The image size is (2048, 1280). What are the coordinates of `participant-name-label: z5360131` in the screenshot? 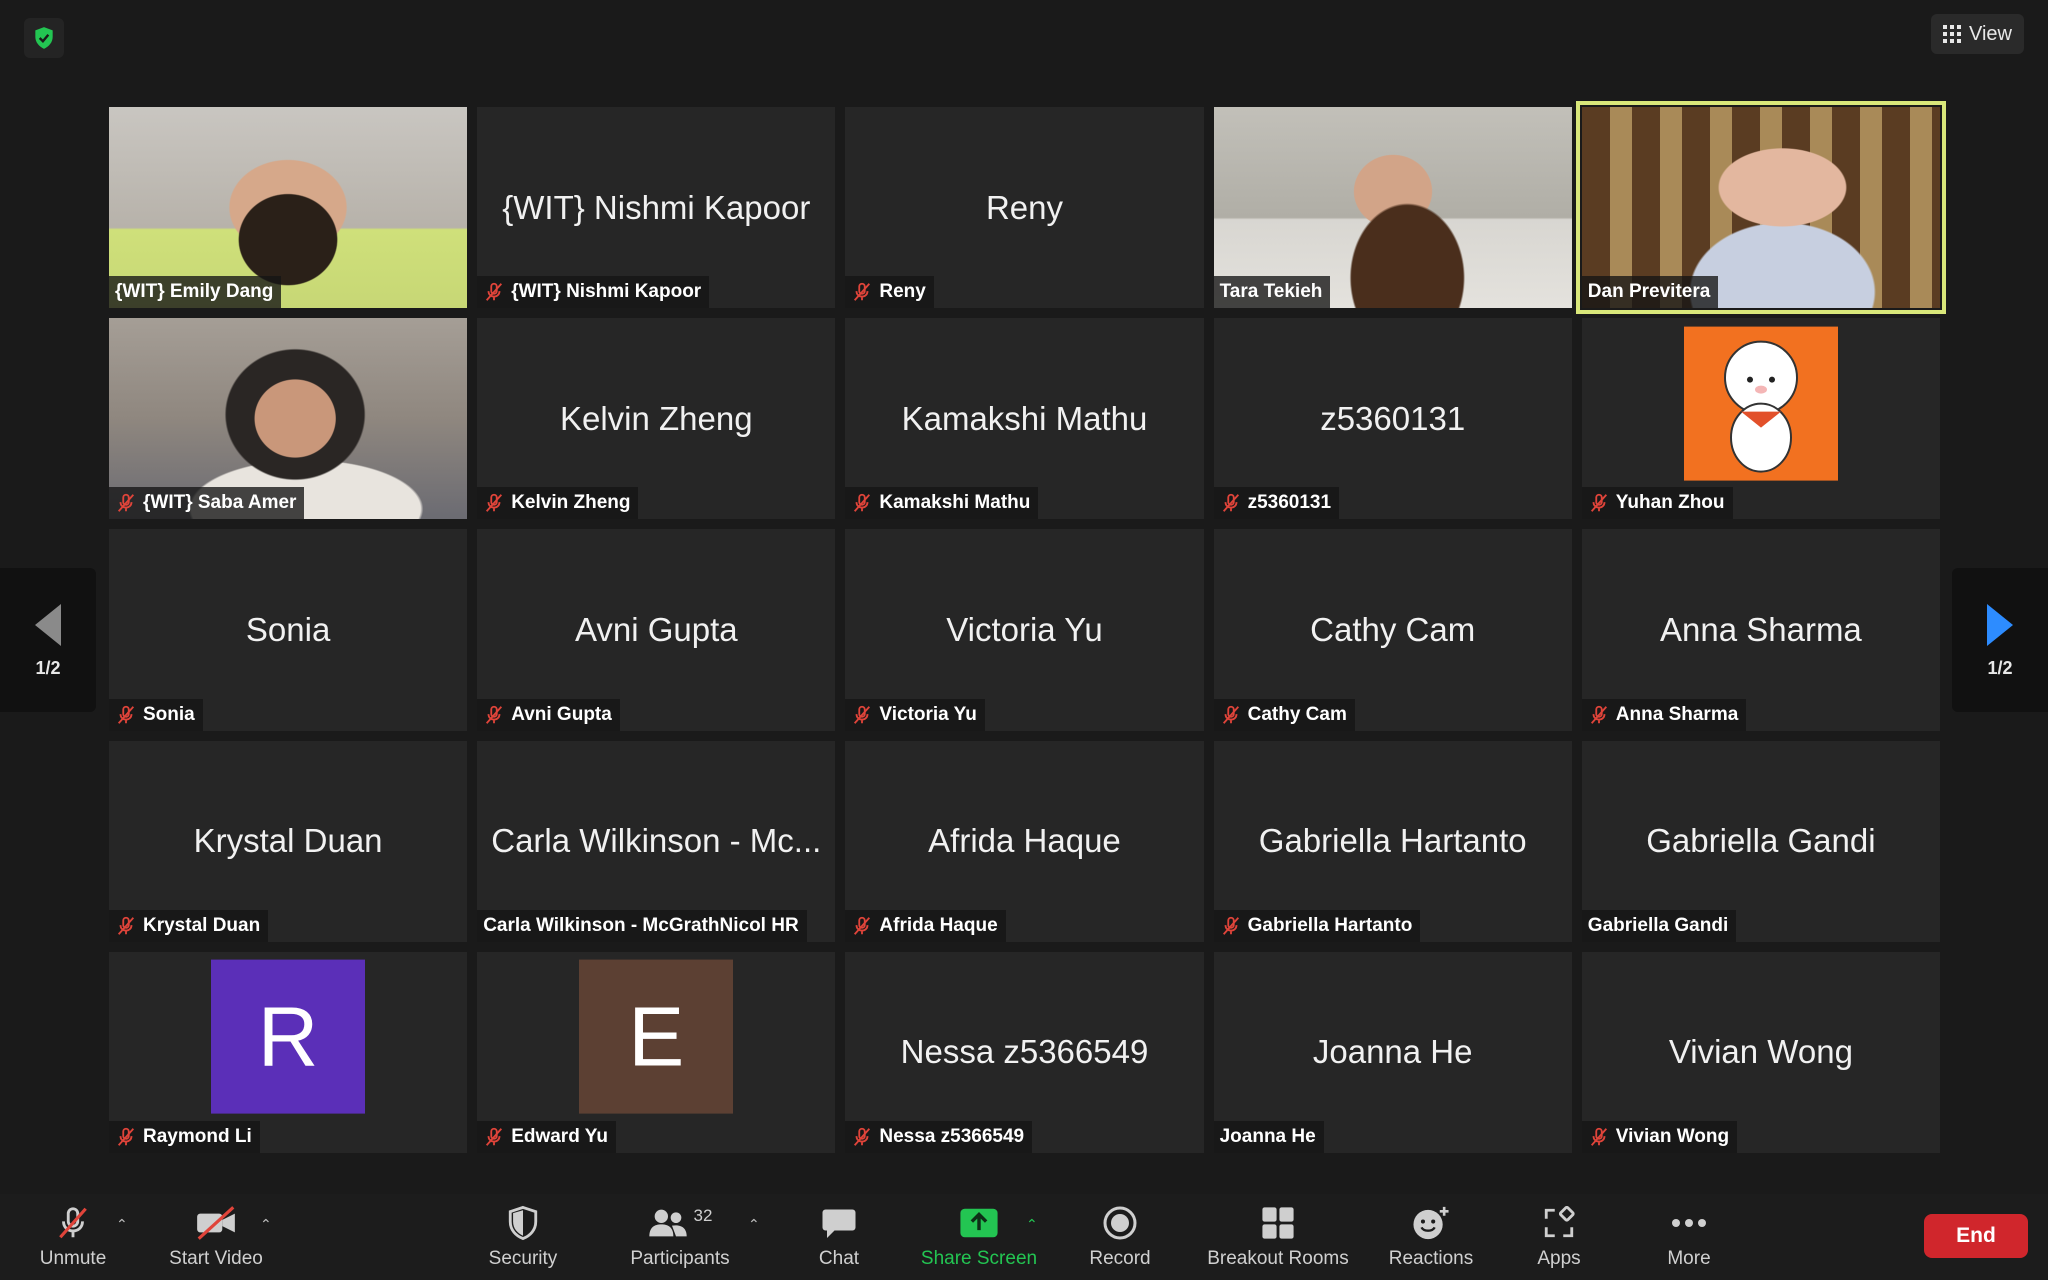 It's located at (1276, 503).